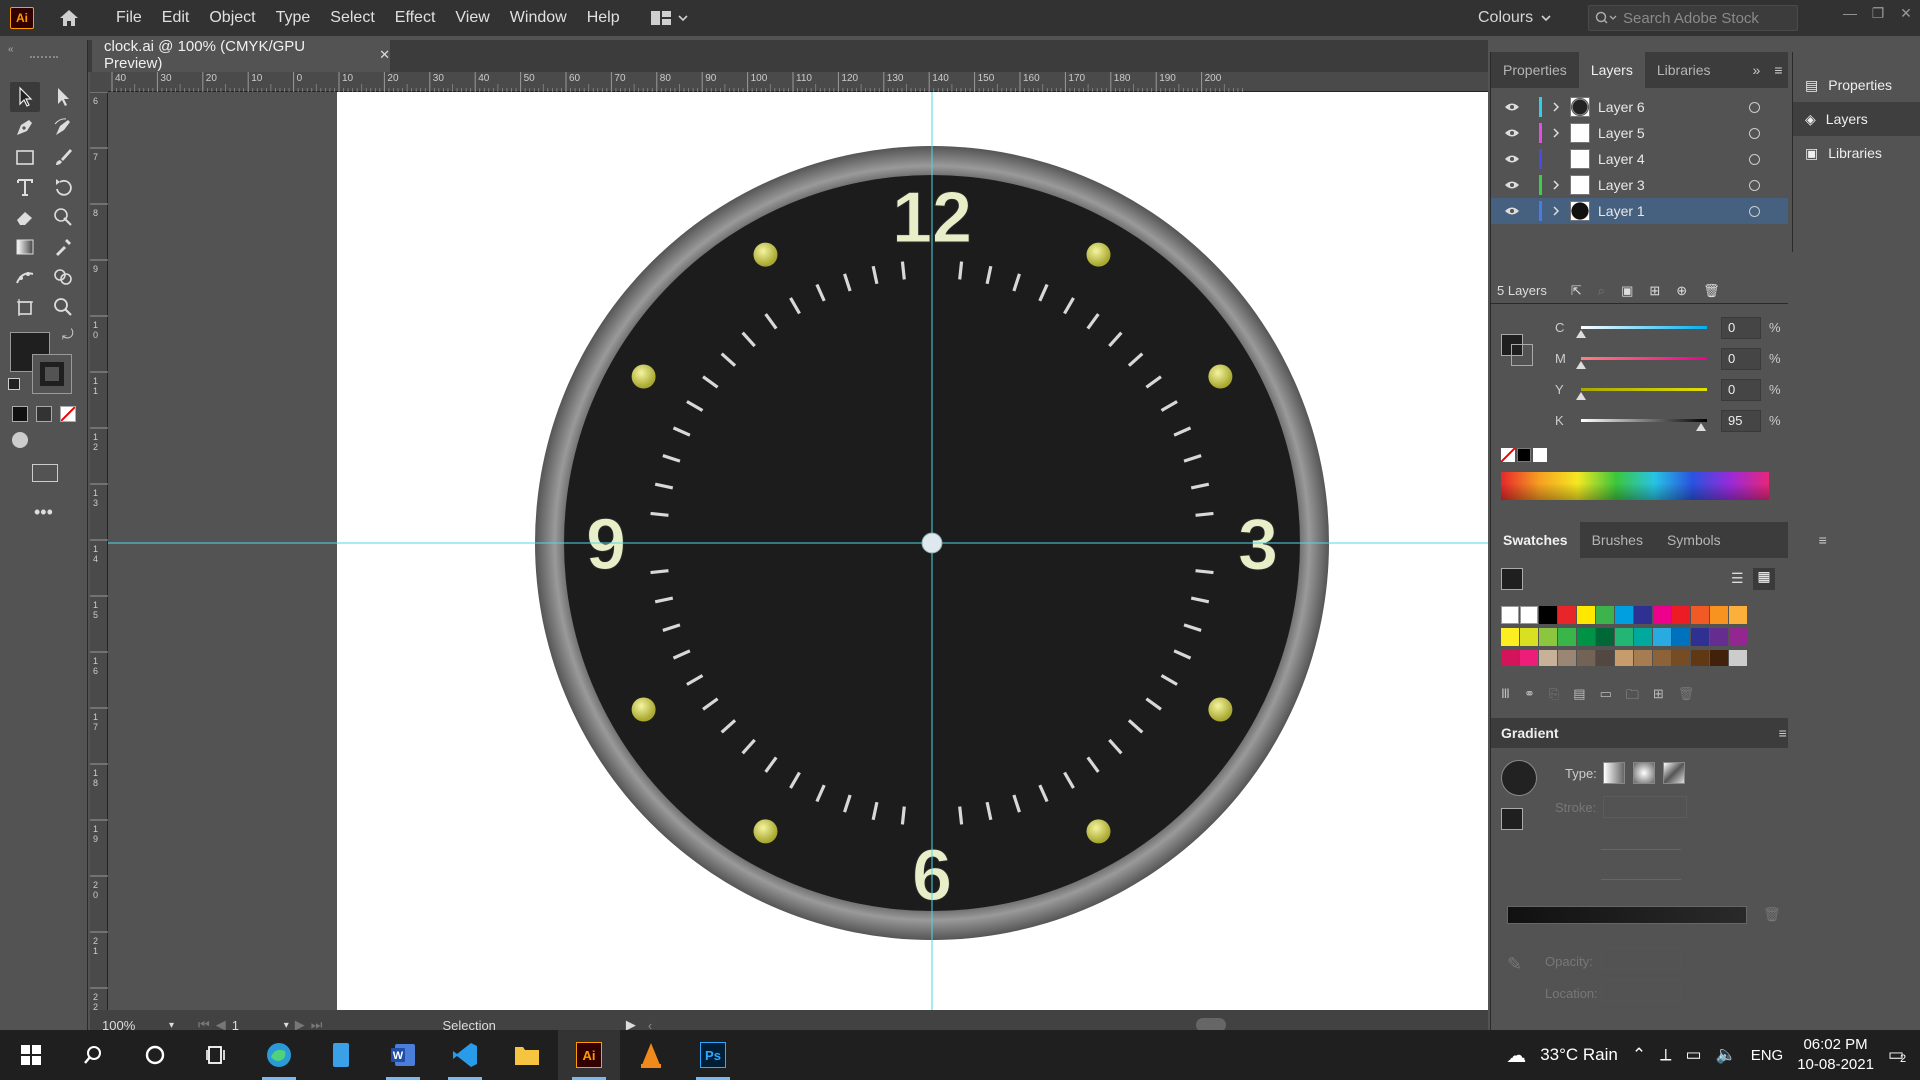  I want to click on list-view-icon: ☰, so click(1737, 578).